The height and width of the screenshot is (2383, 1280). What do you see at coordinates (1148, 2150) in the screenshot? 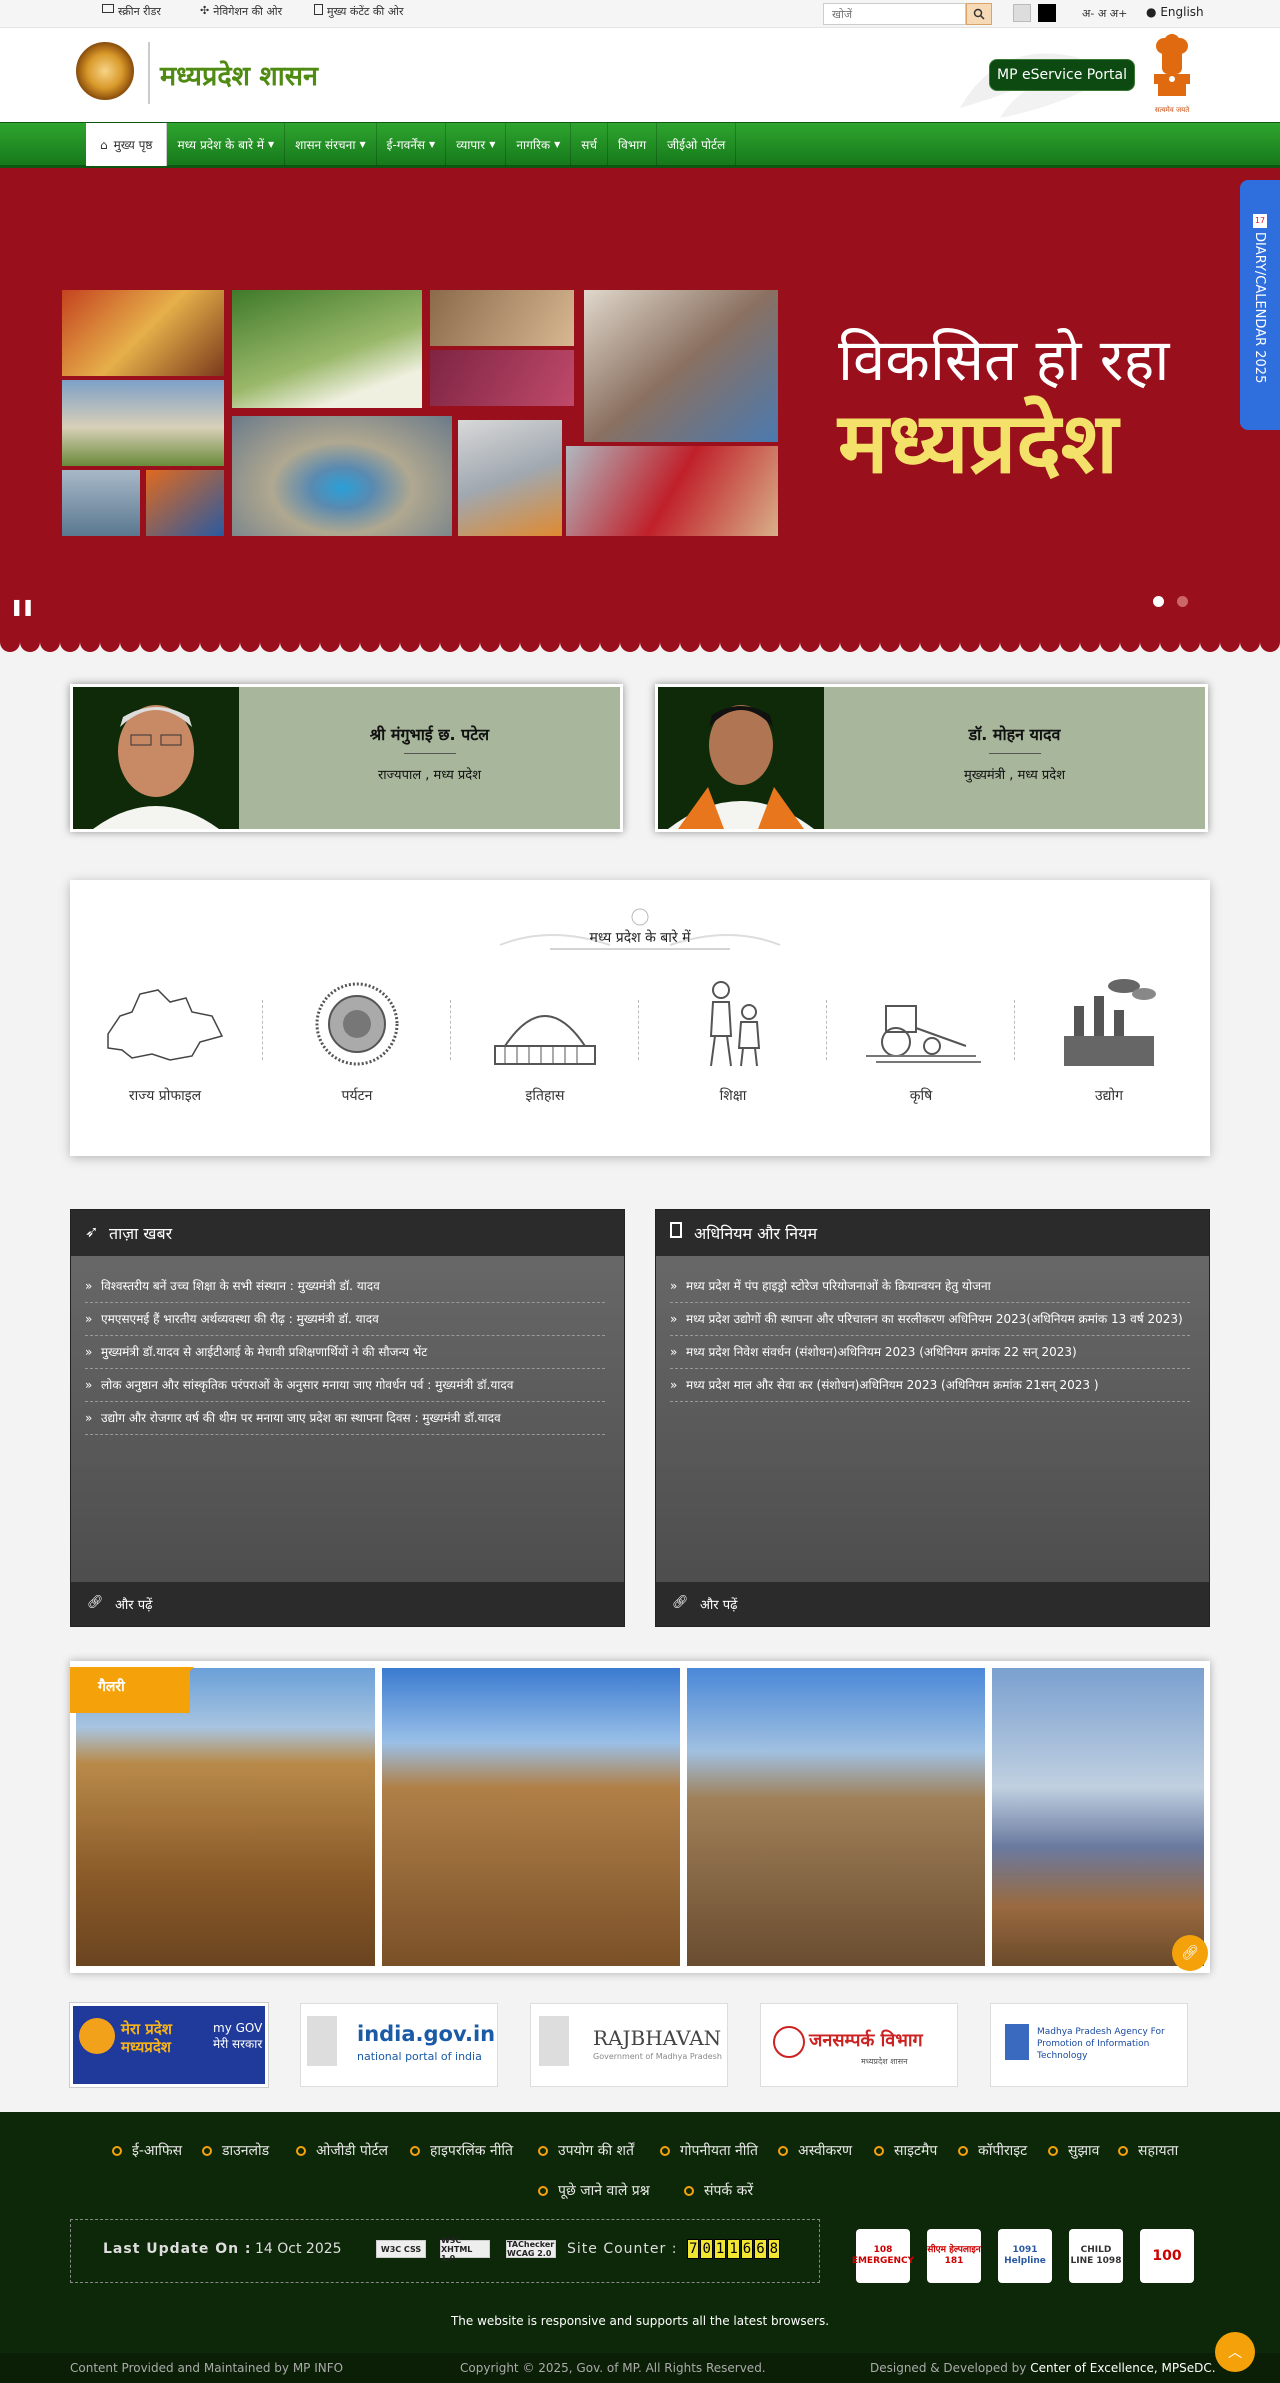
I see `footer-link-help: सहायता` at bounding box center [1148, 2150].